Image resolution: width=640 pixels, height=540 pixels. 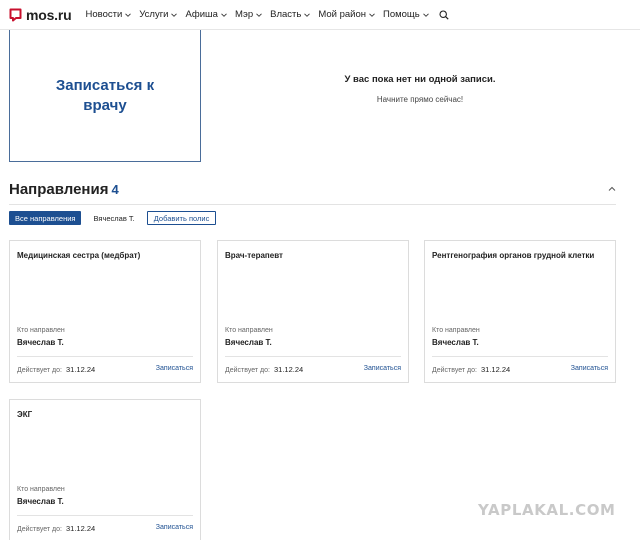 I want to click on nav-item-government: Власть, so click(x=290, y=14).